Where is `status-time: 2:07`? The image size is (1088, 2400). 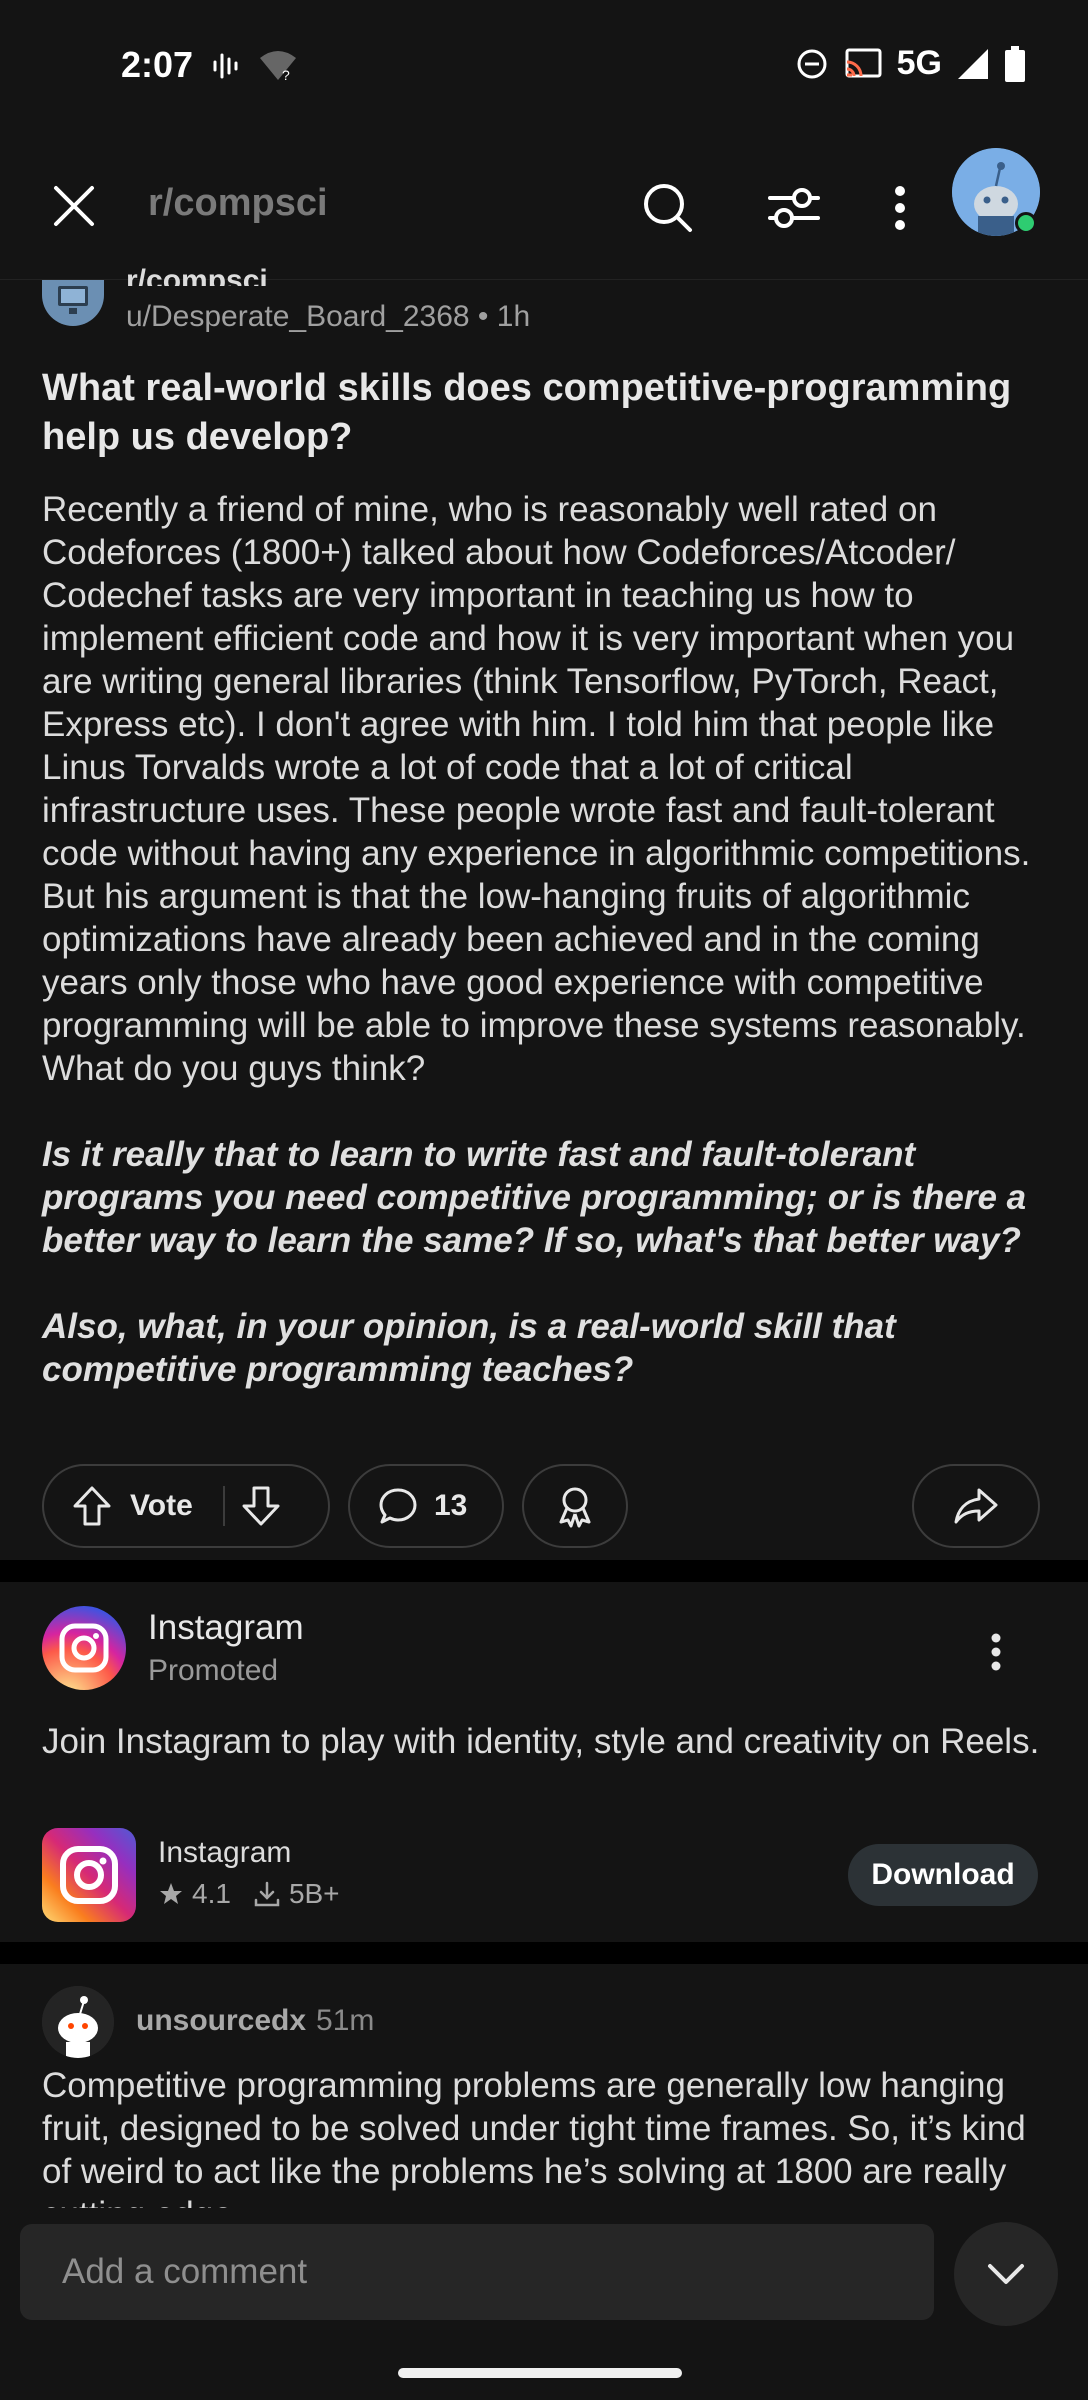
status-time: 2:07 is located at coordinates (157, 64).